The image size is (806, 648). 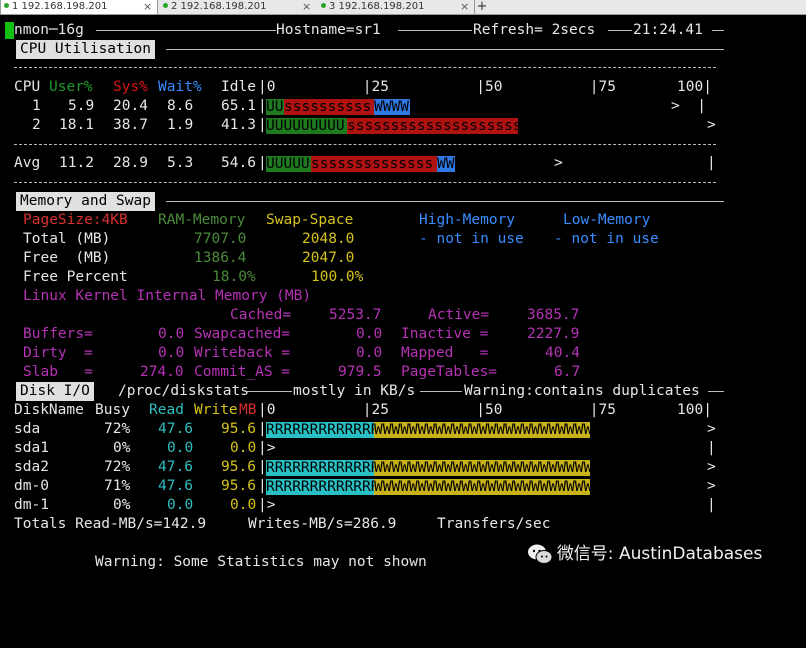 What do you see at coordinates (540, 554) in the screenshot?
I see `wechat-icon` at bounding box center [540, 554].